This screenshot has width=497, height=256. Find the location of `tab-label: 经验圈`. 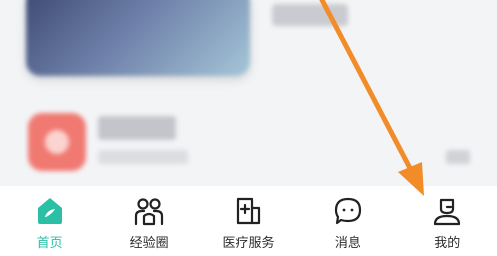

tab-label: 经验圈 is located at coordinates (149, 243).